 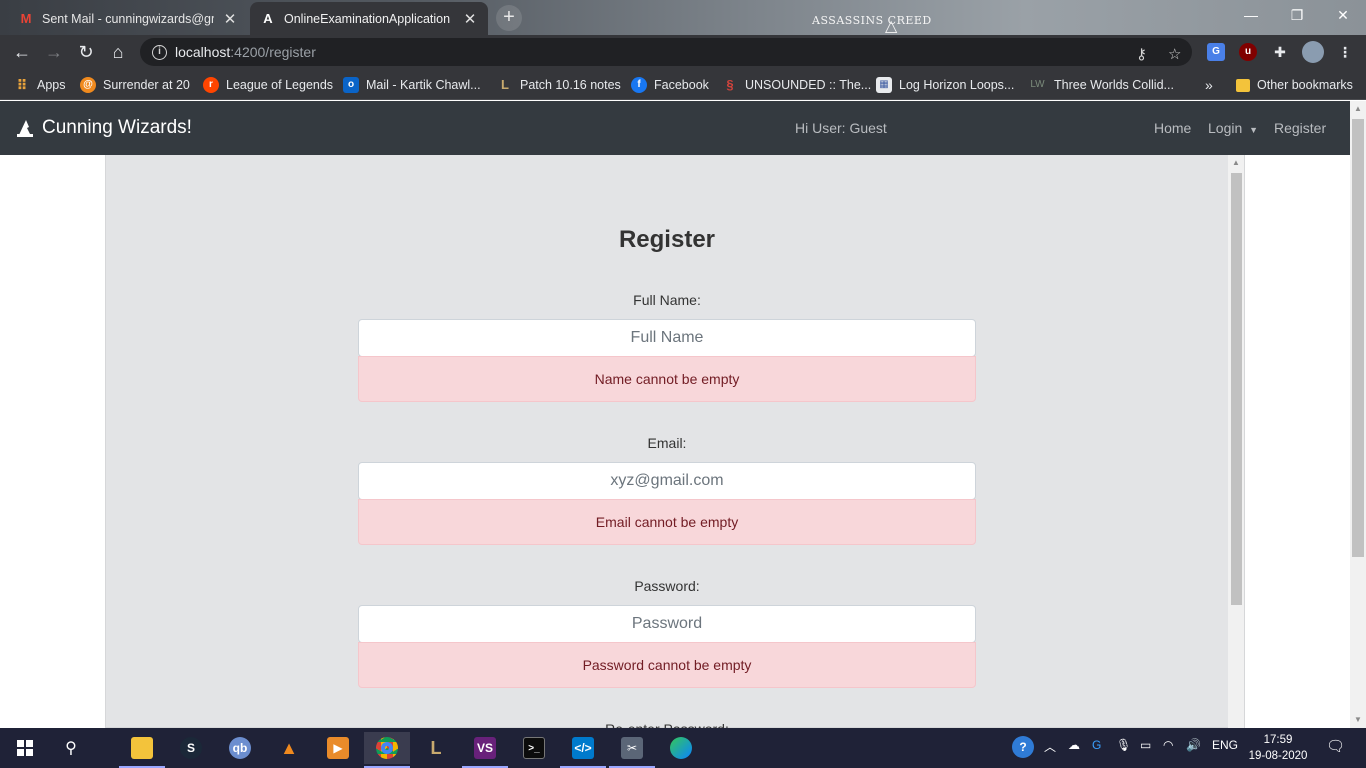 What do you see at coordinates (387, 750) in the screenshot?
I see `taskbar-chrome` at bounding box center [387, 750].